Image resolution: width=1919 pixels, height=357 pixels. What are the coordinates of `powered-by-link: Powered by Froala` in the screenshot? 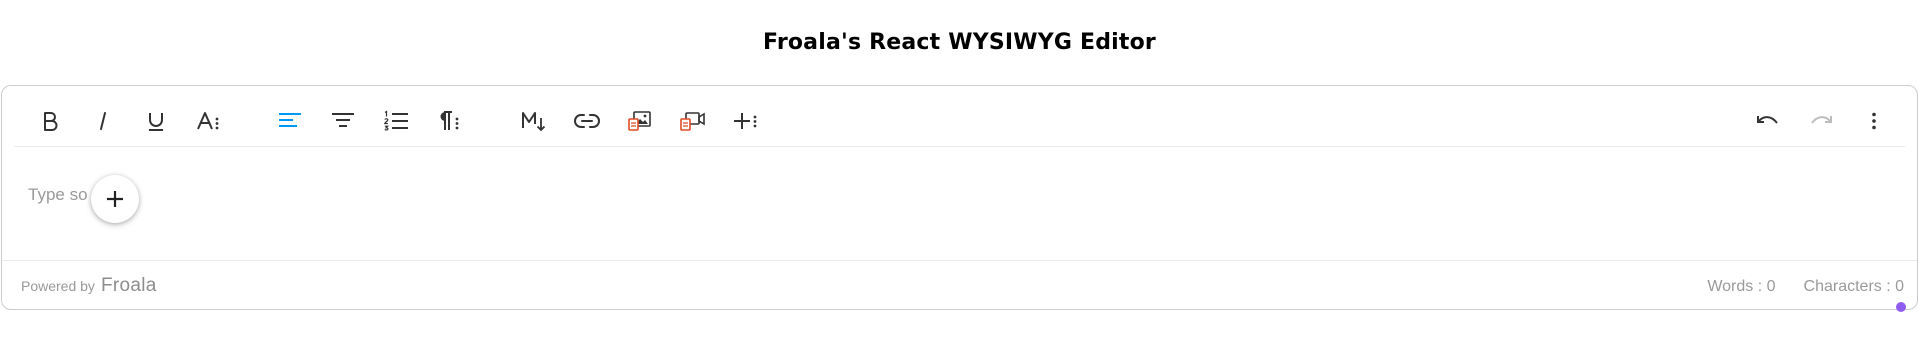 It's located at (89, 286).